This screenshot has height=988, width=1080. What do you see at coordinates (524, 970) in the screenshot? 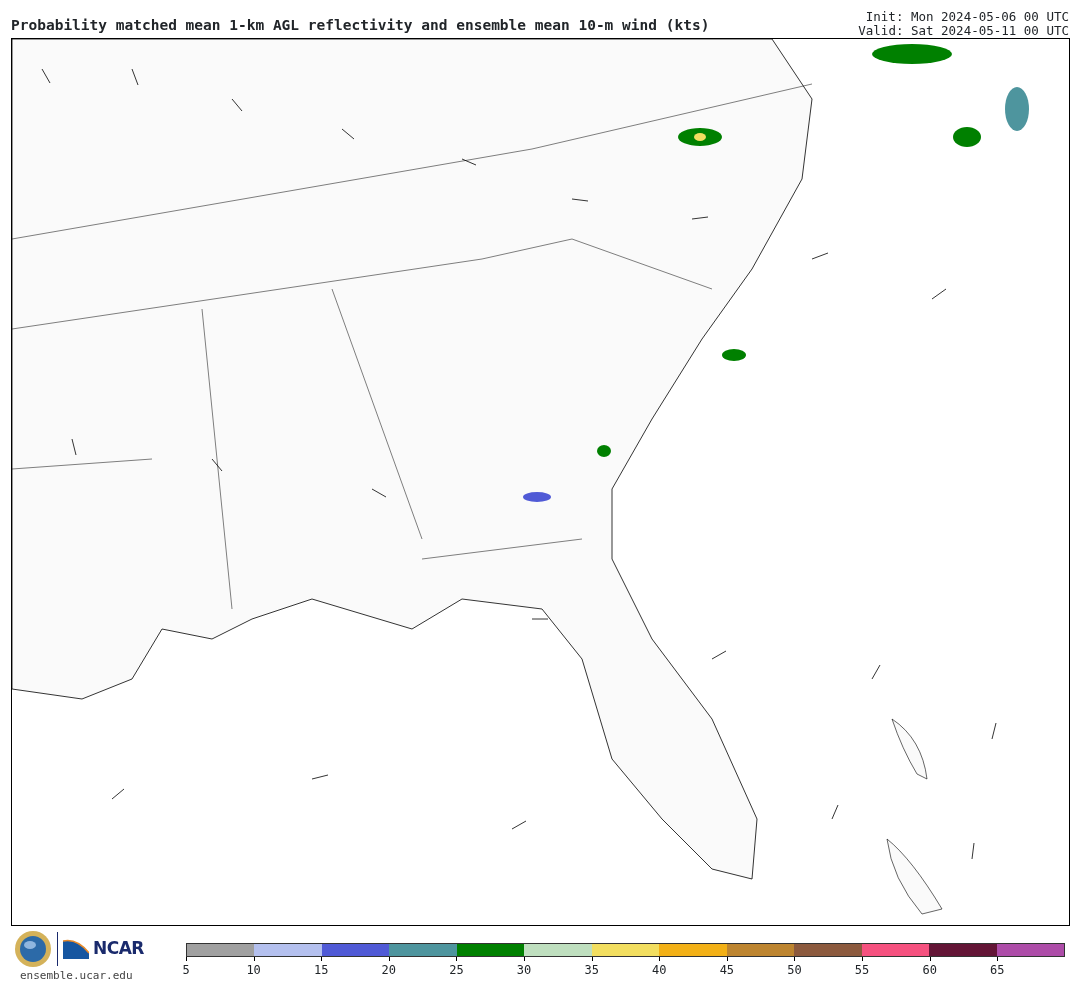
I see `scale-label: 30` at bounding box center [524, 970].